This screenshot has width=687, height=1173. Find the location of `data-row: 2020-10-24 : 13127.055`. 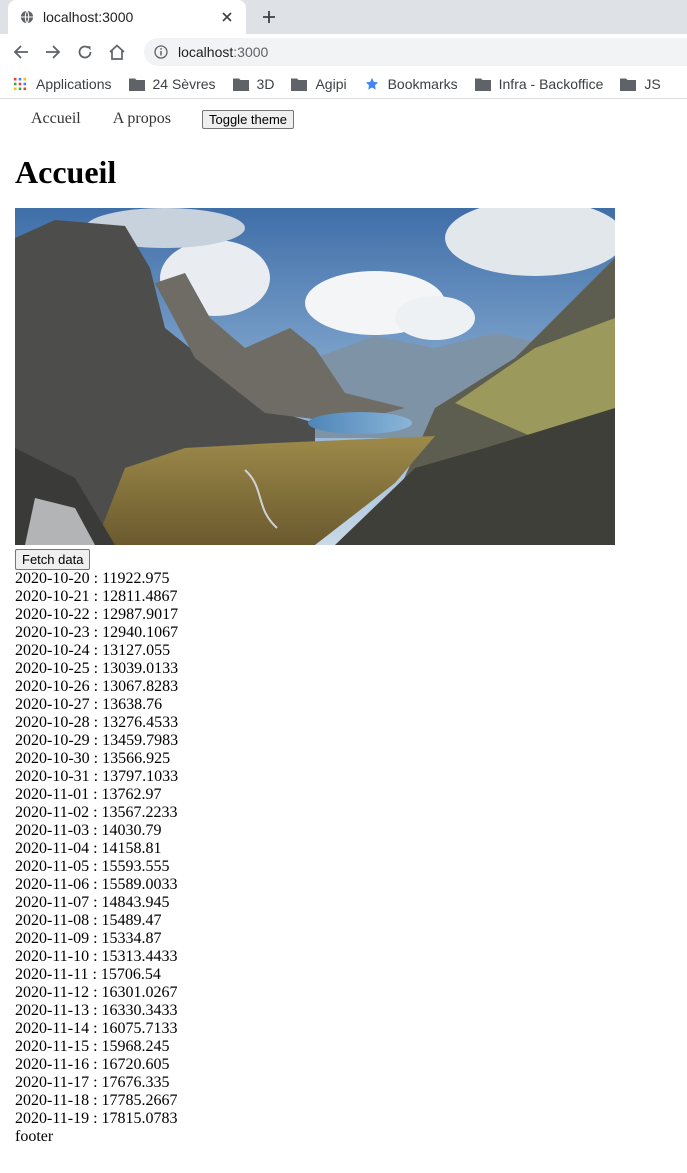

data-row: 2020-10-24 : 13127.055 is located at coordinates (93, 650).